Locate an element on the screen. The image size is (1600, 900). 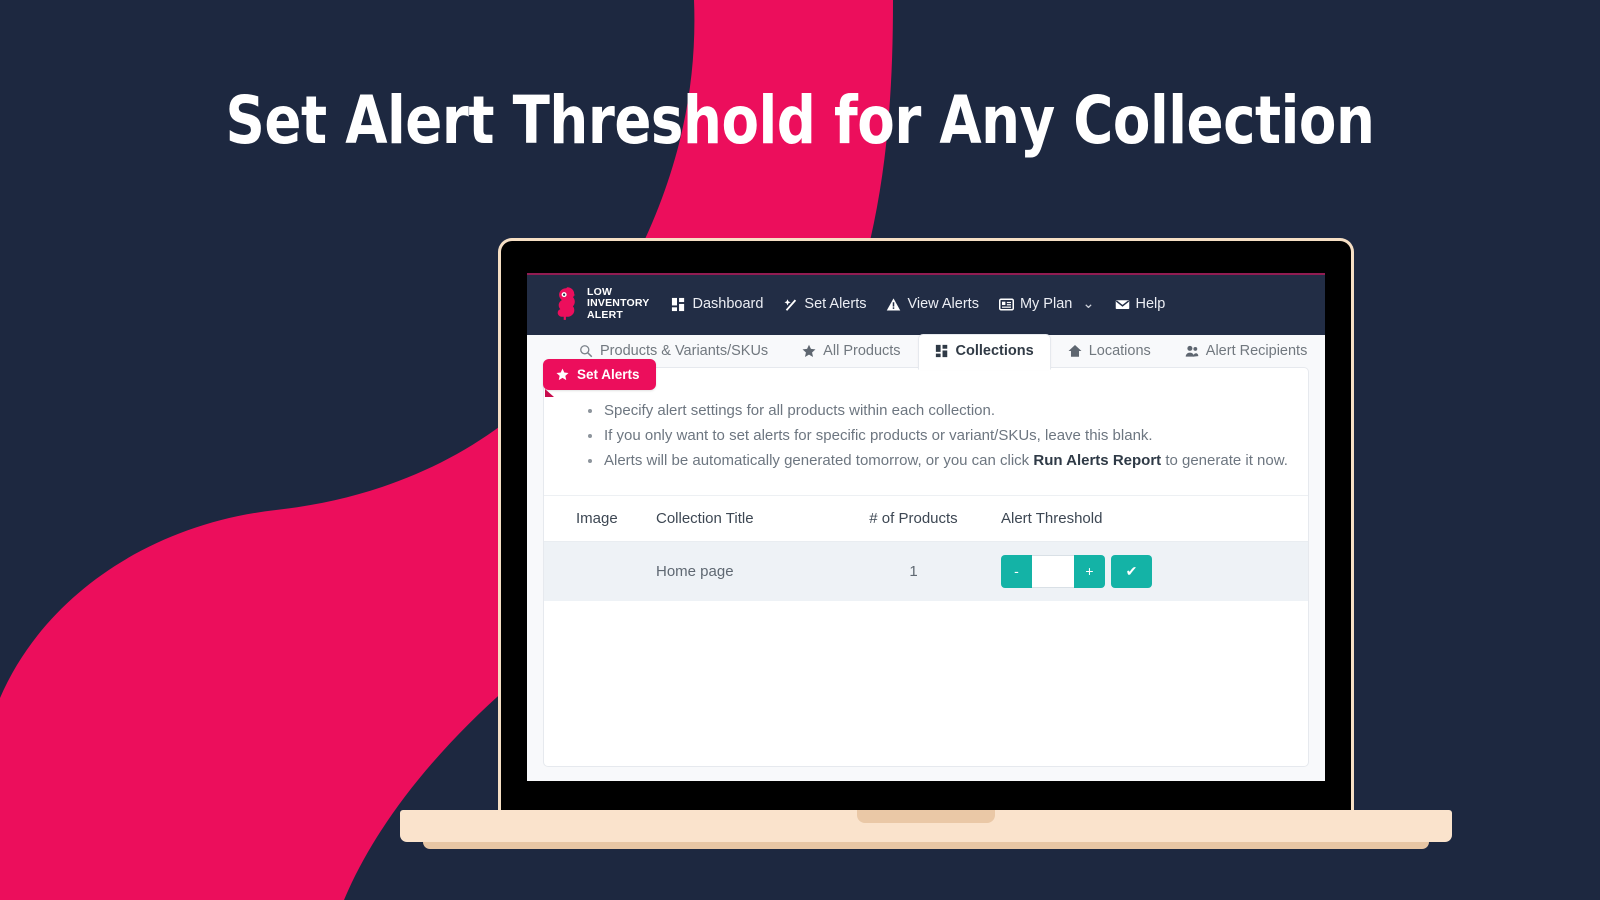
cell-image is located at coordinates (600, 571).